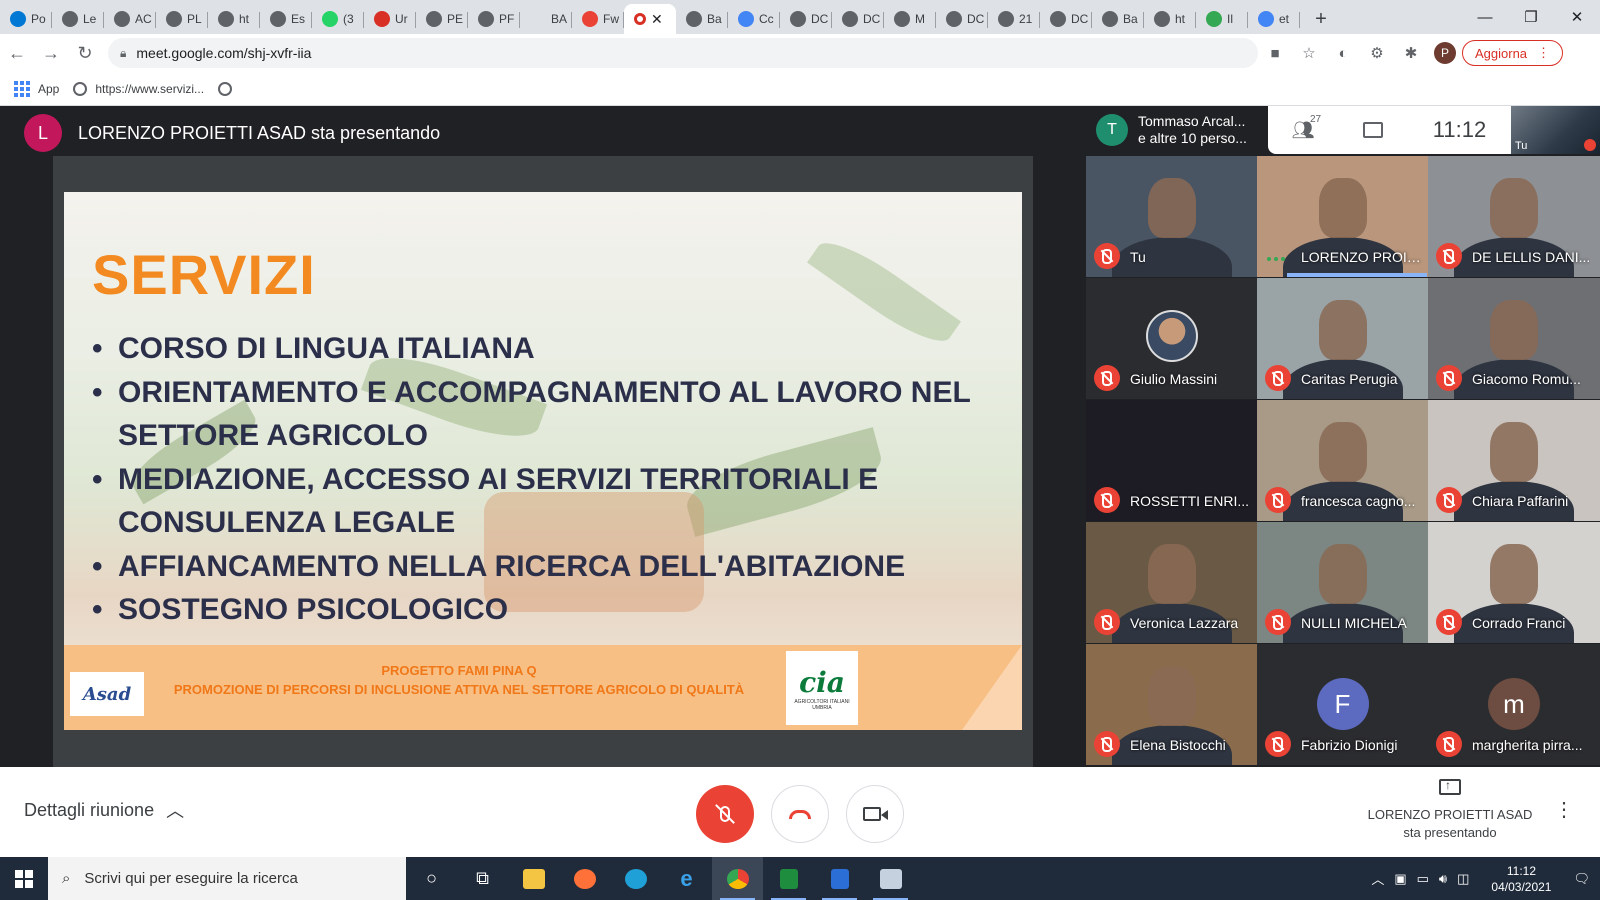 Image resolution: width=1600 pixels, height=900 pixels. Describe the element at coordinates (1485, 17) in the screenshot. I see `minimize-button: —` at that location.